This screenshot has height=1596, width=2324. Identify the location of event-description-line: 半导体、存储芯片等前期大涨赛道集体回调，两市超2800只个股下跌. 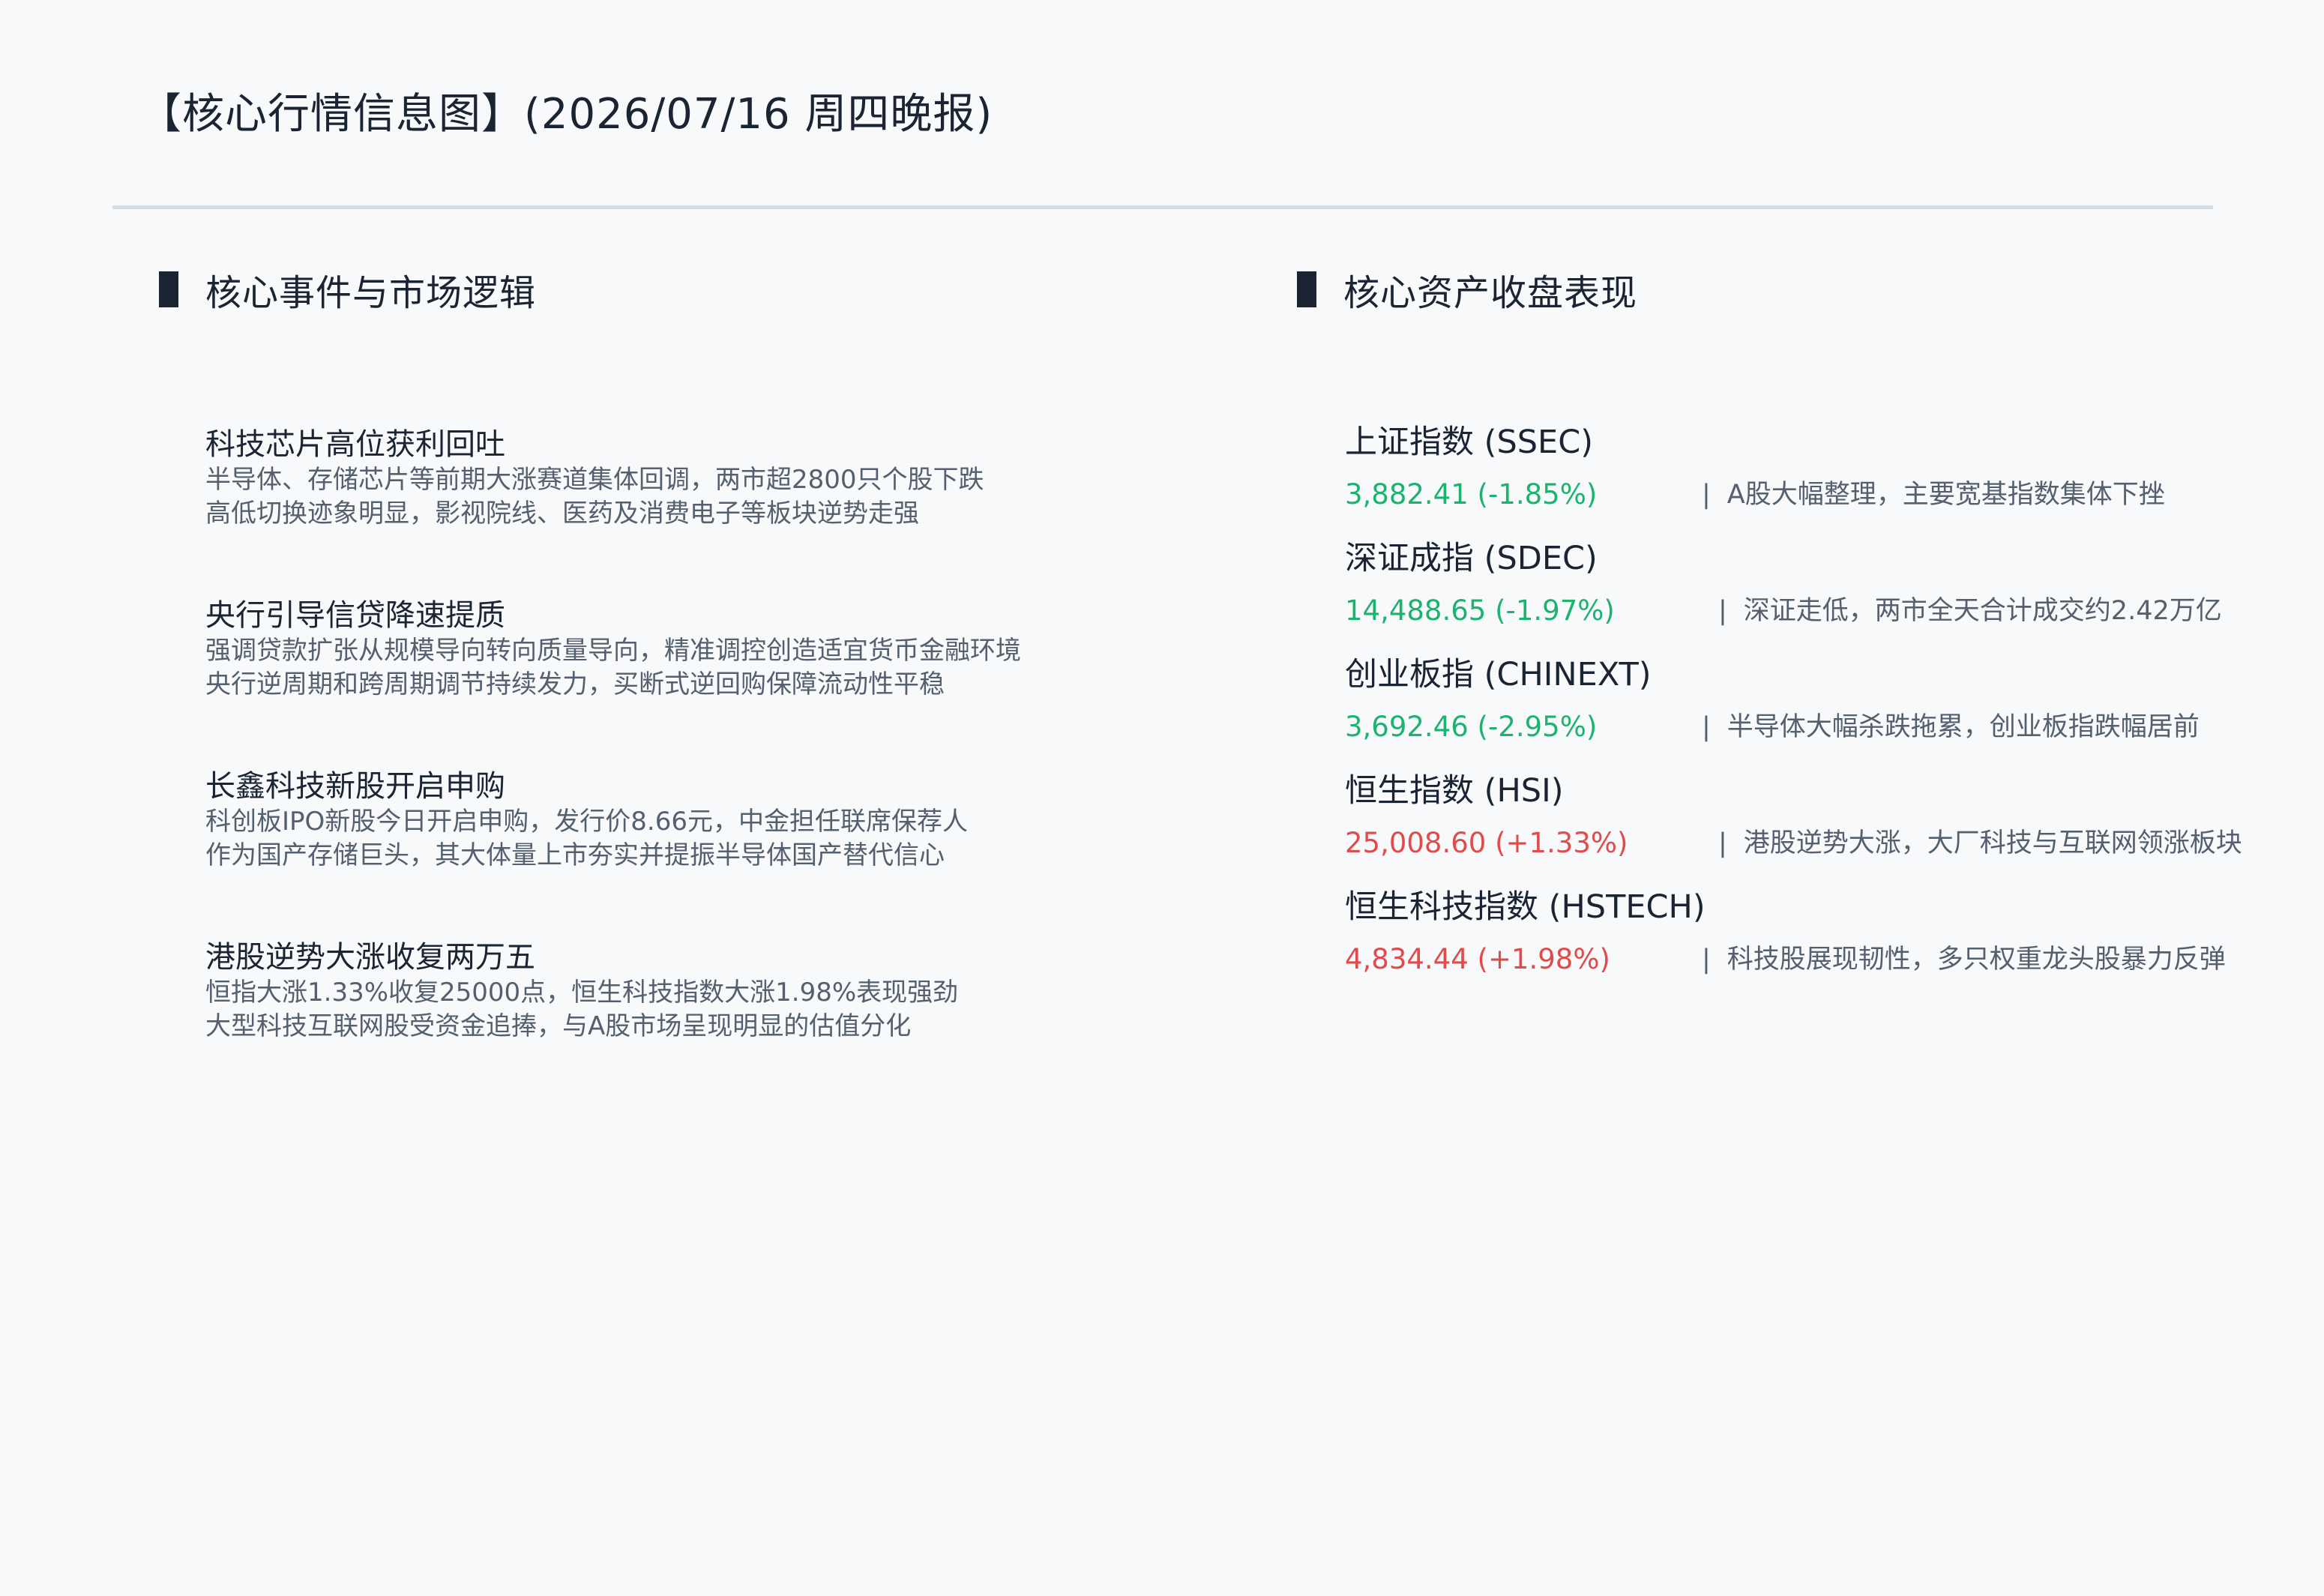
(594, 480).